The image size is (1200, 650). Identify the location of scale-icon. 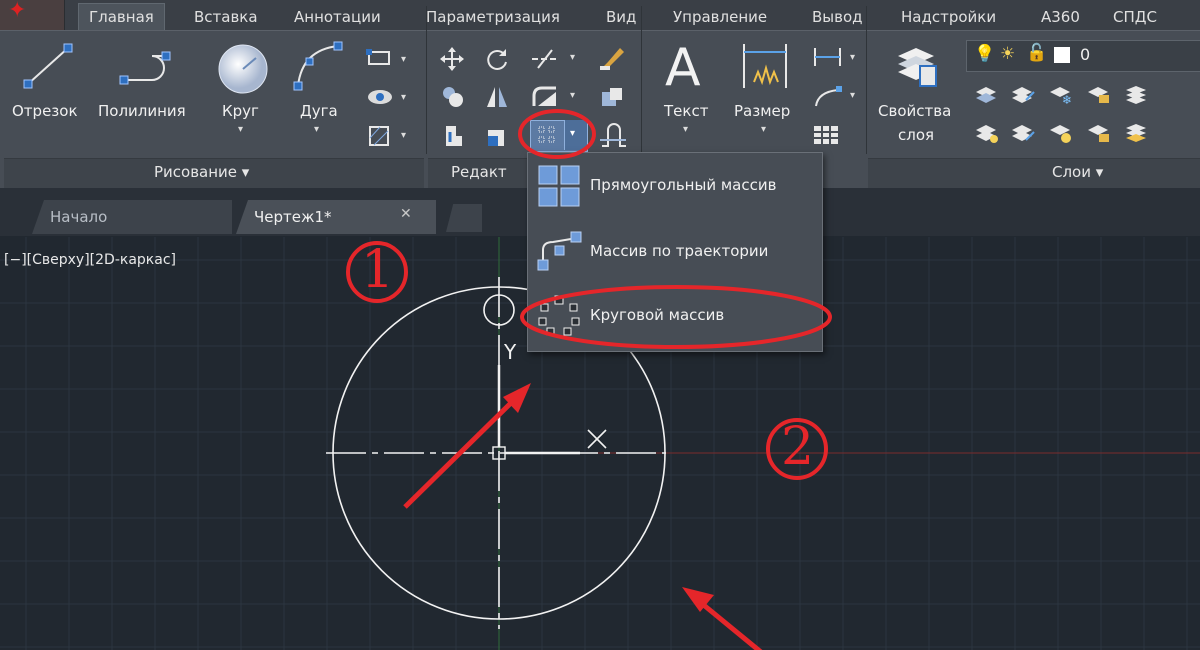
(497, 136).